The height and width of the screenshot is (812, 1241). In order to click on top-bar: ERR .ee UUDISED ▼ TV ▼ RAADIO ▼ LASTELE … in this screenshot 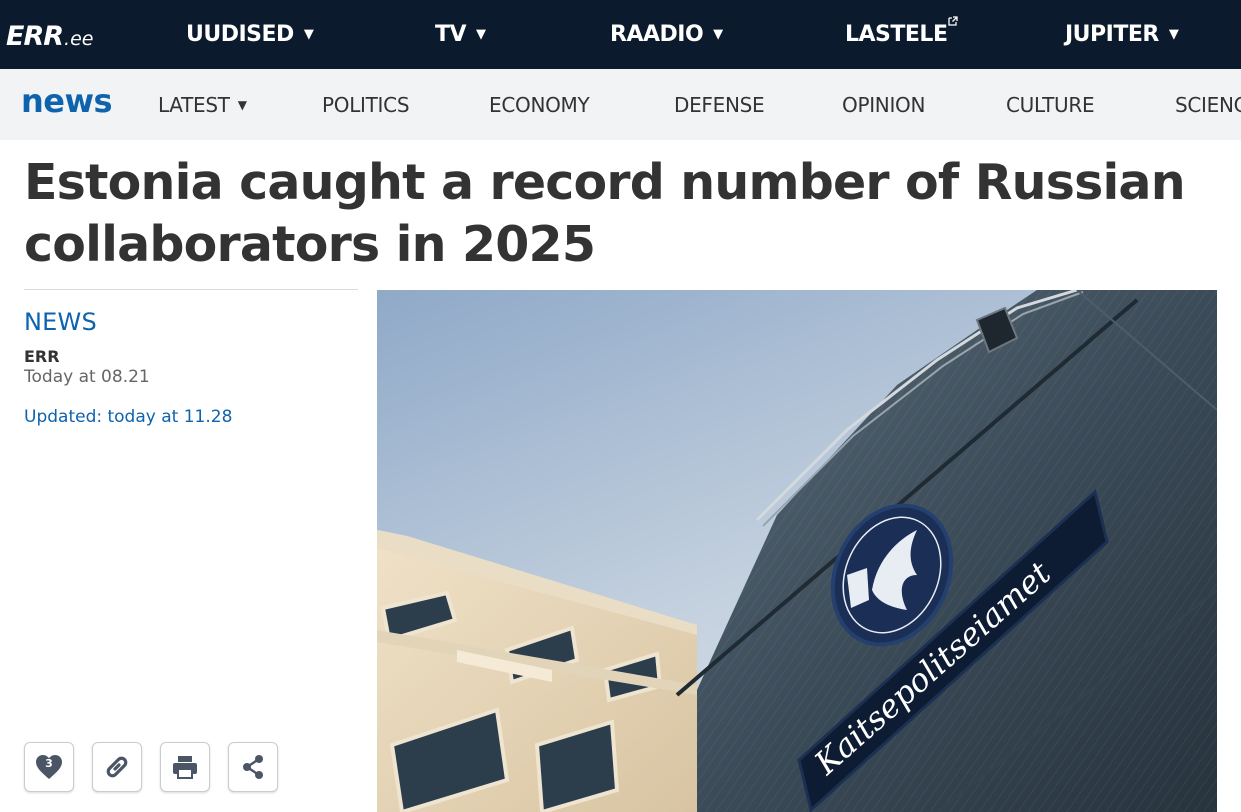, I will do `click(620, 34)`.